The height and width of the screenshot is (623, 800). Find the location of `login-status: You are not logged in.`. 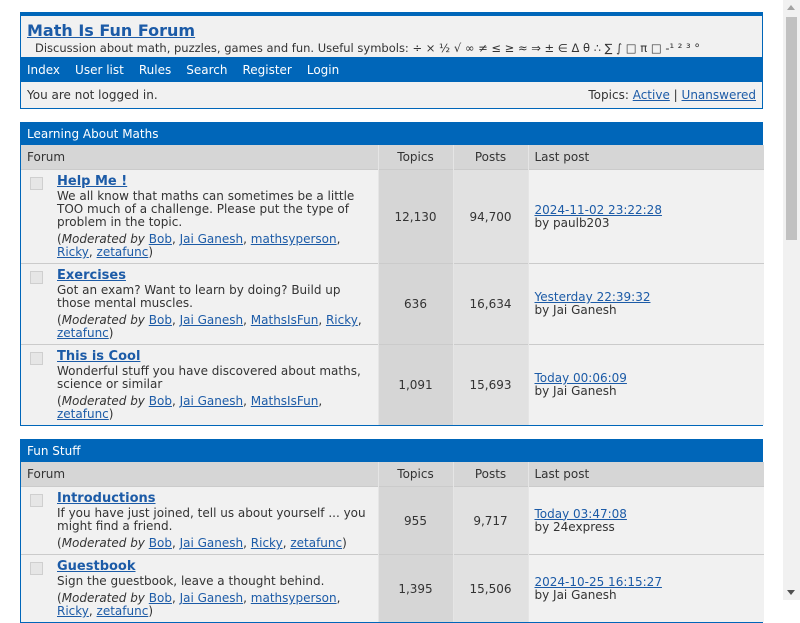

login-status: You are not logged in. is located at coordinates (92, 95).